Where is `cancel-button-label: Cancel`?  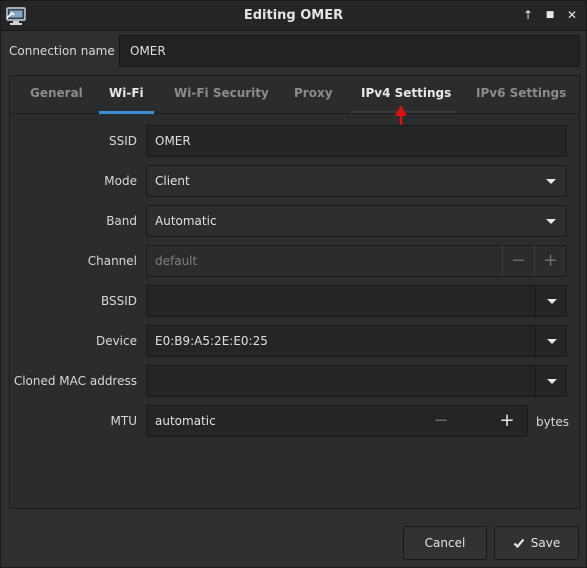
cancel-button-label: Cancel is located at coordinates (445, 543).